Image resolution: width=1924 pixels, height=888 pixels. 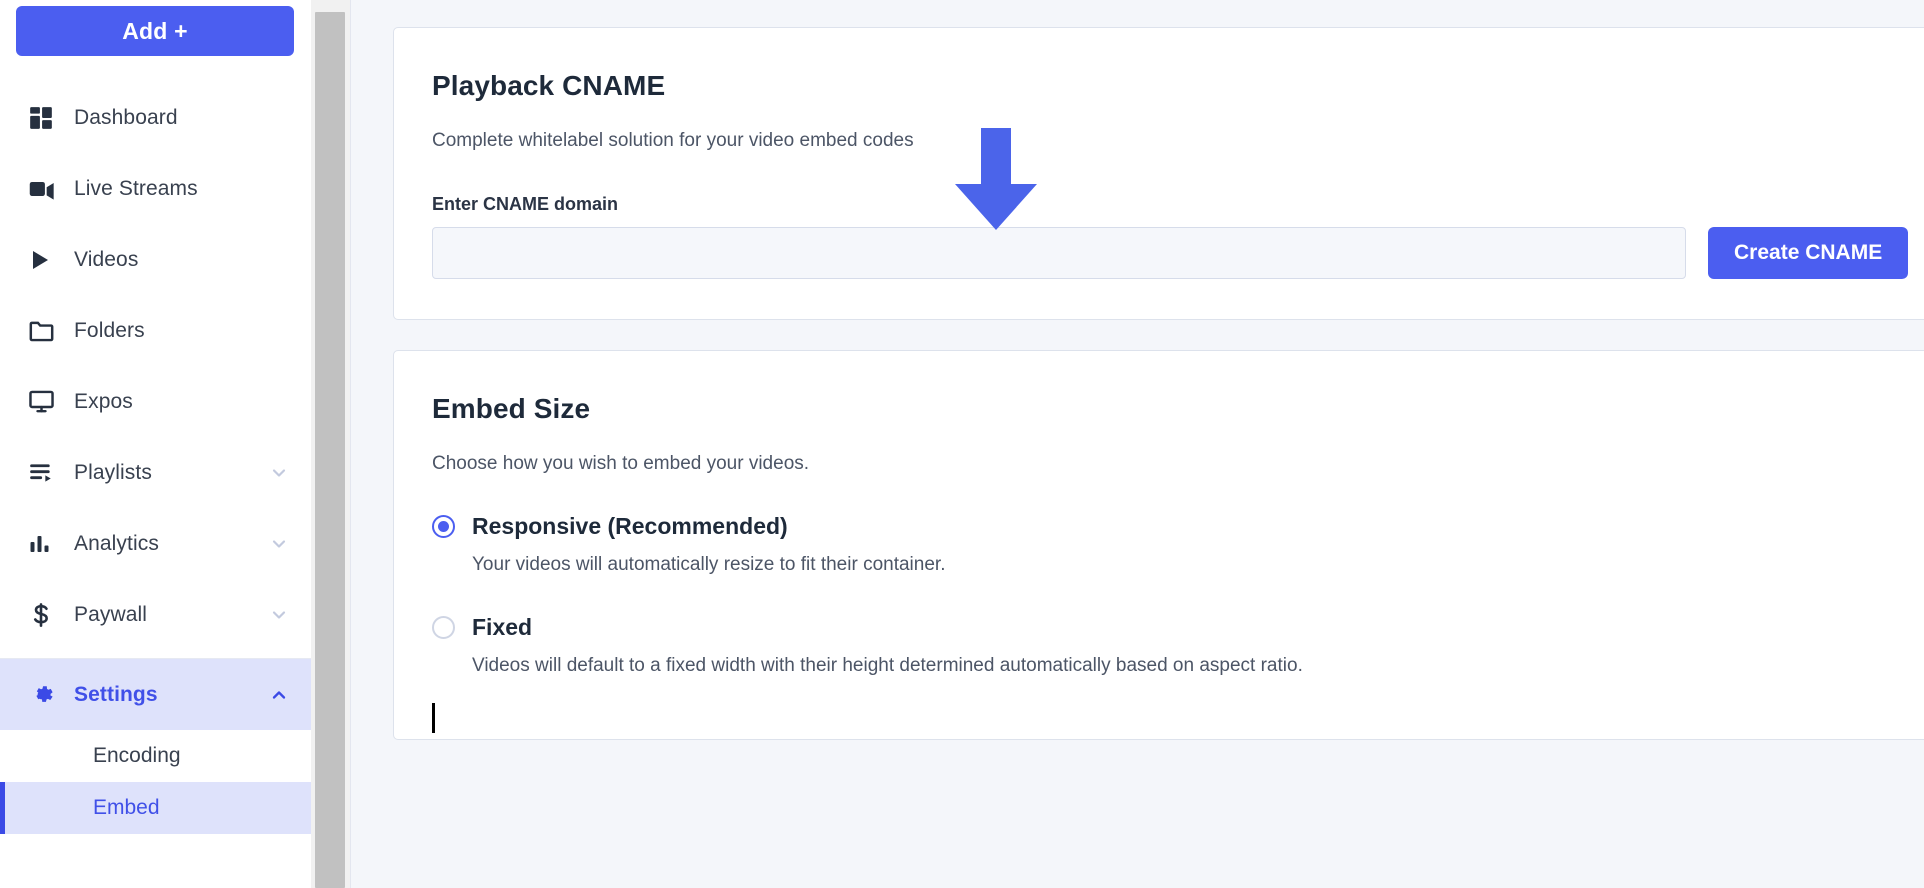 What do you see at coordinates (155, 401) in the screenshot?
I see `sidebar-item-expos: Expos` at bounding box center [155, 401].